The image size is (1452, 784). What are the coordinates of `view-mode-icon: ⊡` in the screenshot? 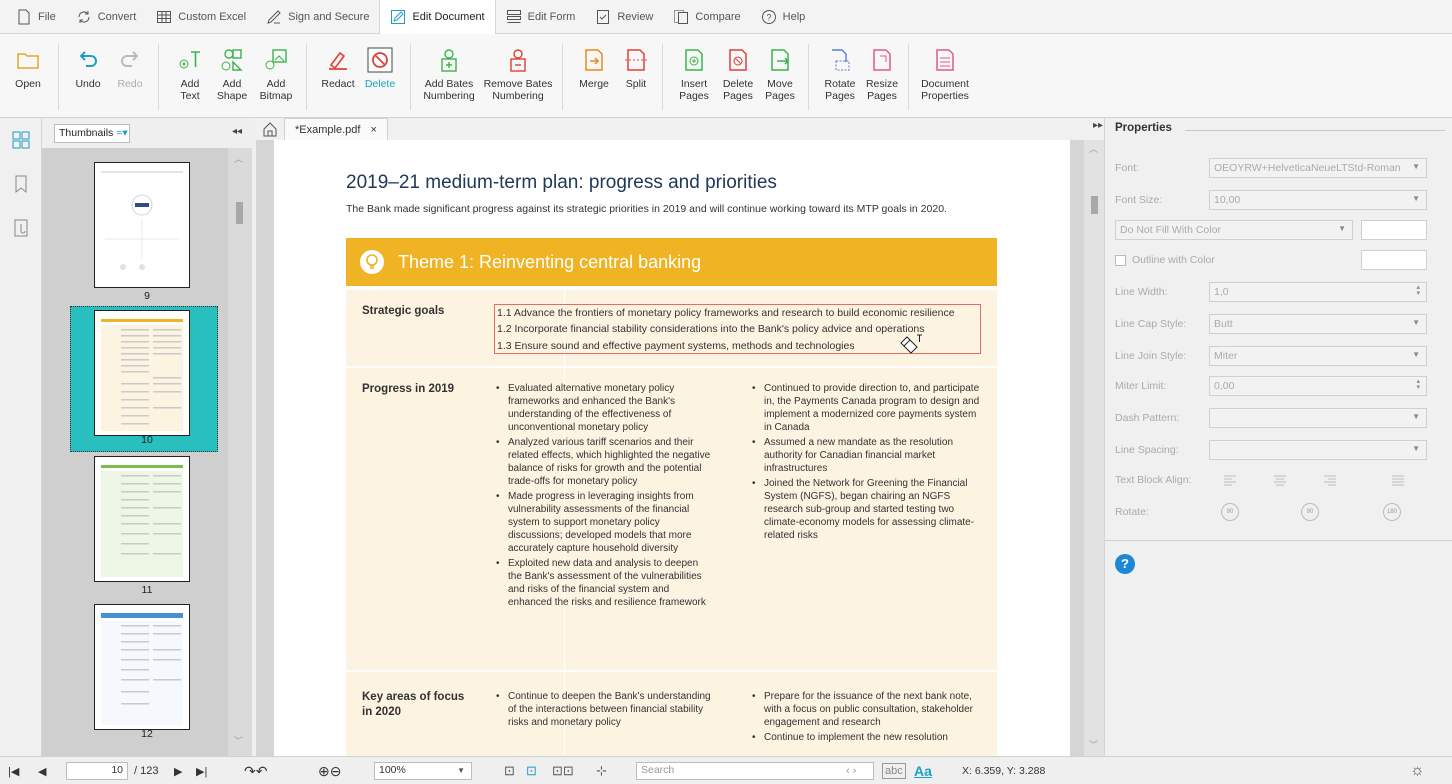 It's located at (509, 771).